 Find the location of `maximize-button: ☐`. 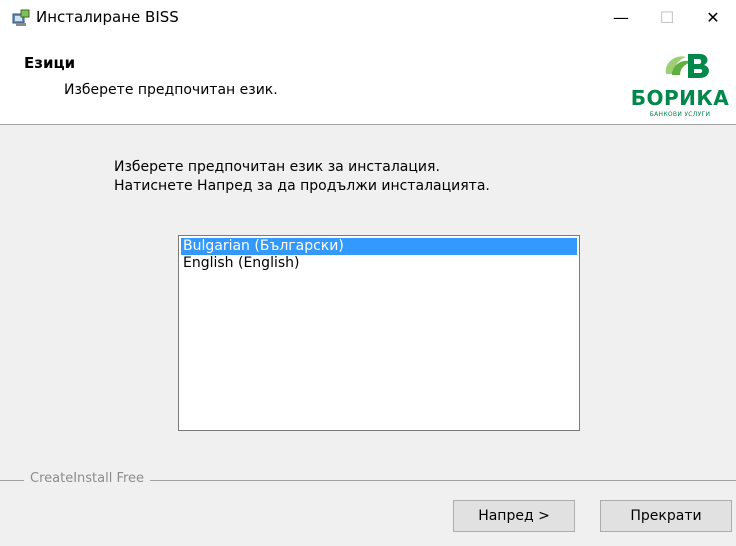

maximize-button: ☐ is located at coordinates (667, 17).